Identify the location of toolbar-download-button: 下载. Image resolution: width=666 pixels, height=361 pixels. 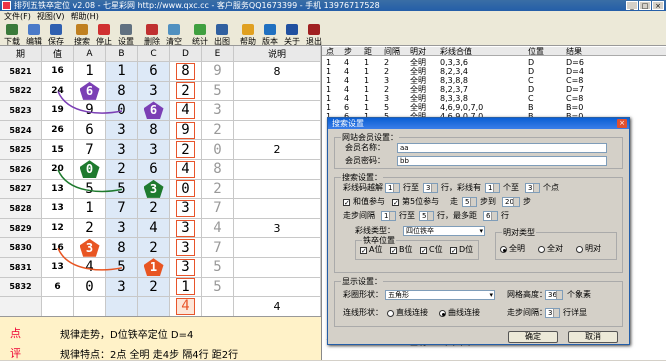
(12, 34).